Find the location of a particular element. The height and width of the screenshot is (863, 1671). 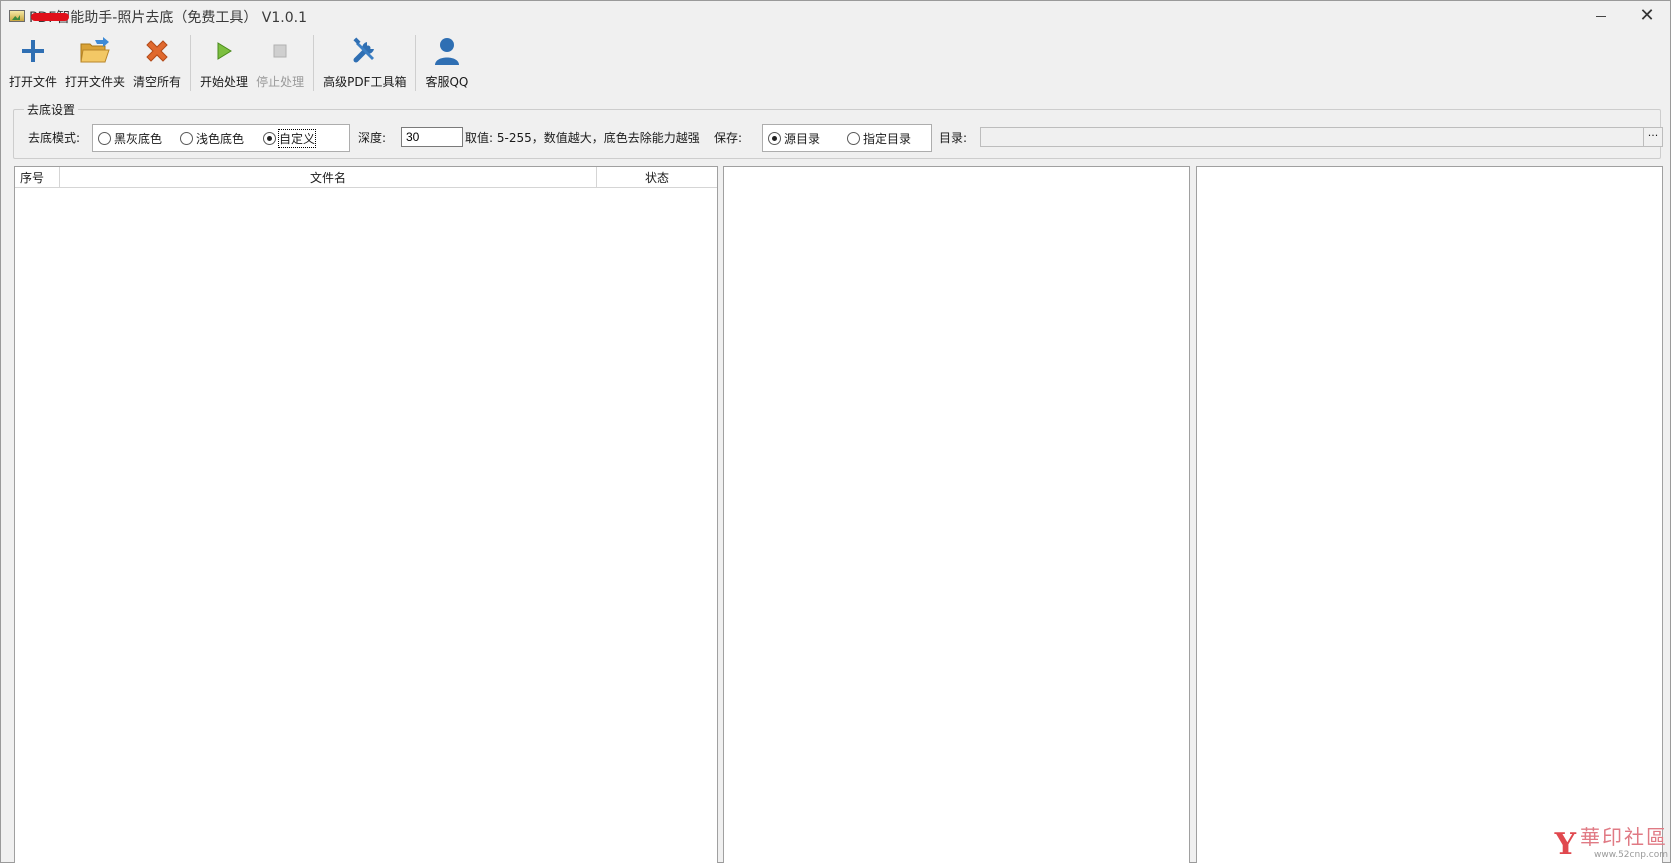

save-radio-group: 源目录 指定目录 is located at coordinates (847, 138).